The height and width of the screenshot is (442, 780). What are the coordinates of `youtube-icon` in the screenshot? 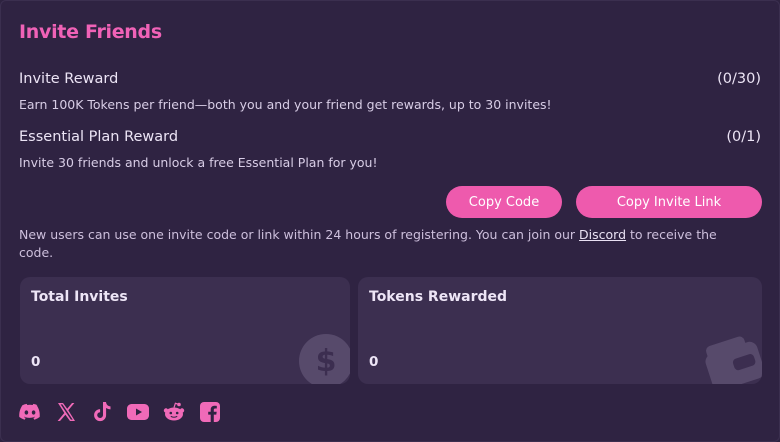 It's located at (138, 412).